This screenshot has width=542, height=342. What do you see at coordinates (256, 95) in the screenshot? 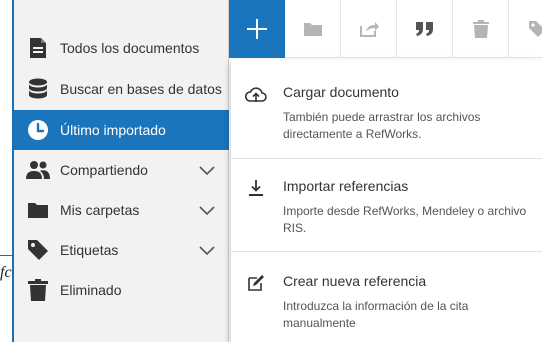
I see `cloud-upload-icon` at bounding box center [256, 95].